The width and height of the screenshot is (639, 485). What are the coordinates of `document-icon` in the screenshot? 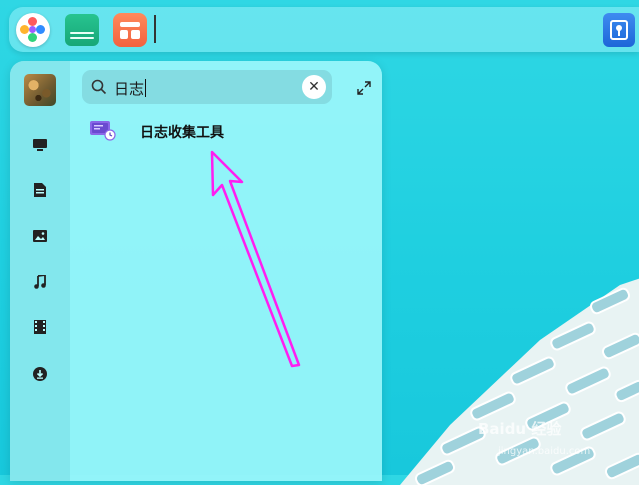 It's located at (40, 190).